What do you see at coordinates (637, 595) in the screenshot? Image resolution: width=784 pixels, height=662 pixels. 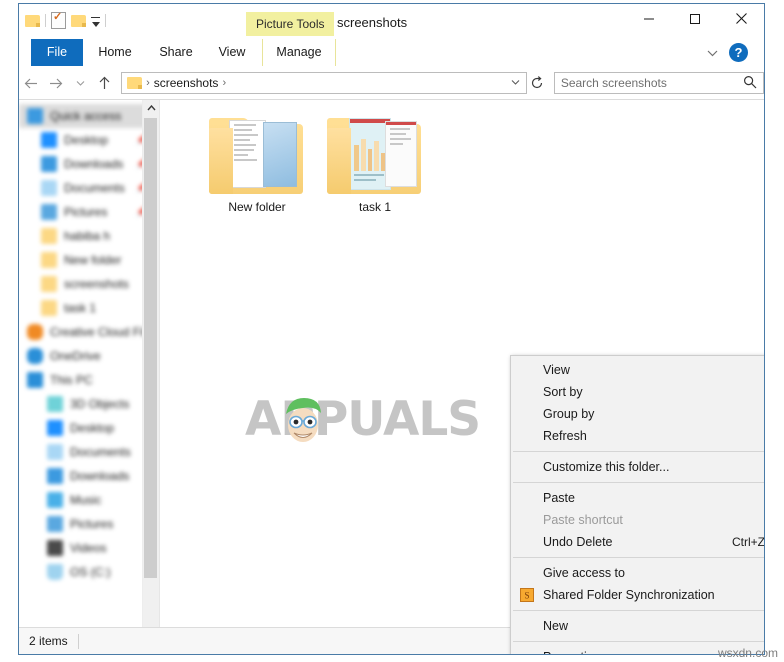 I see `menu-item-shared-folder-synchronization: S Shared Folder Synchronization` at bounding box center [637, 595].